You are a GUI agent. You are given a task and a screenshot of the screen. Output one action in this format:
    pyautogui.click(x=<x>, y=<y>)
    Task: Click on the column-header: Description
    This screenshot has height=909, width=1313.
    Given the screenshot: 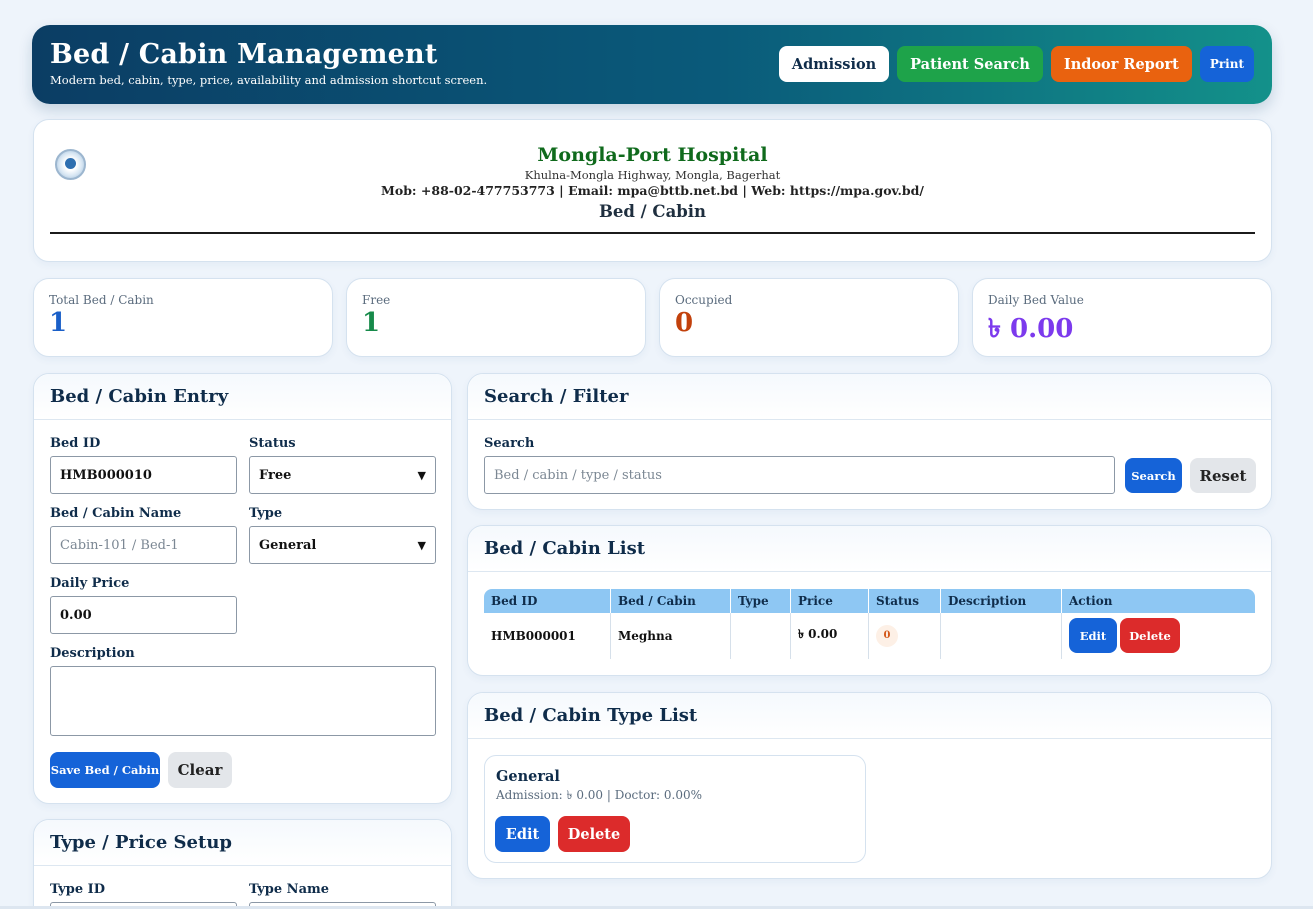 What is the action you would take?
    pyautogui.click(x=1001, y=601)
    